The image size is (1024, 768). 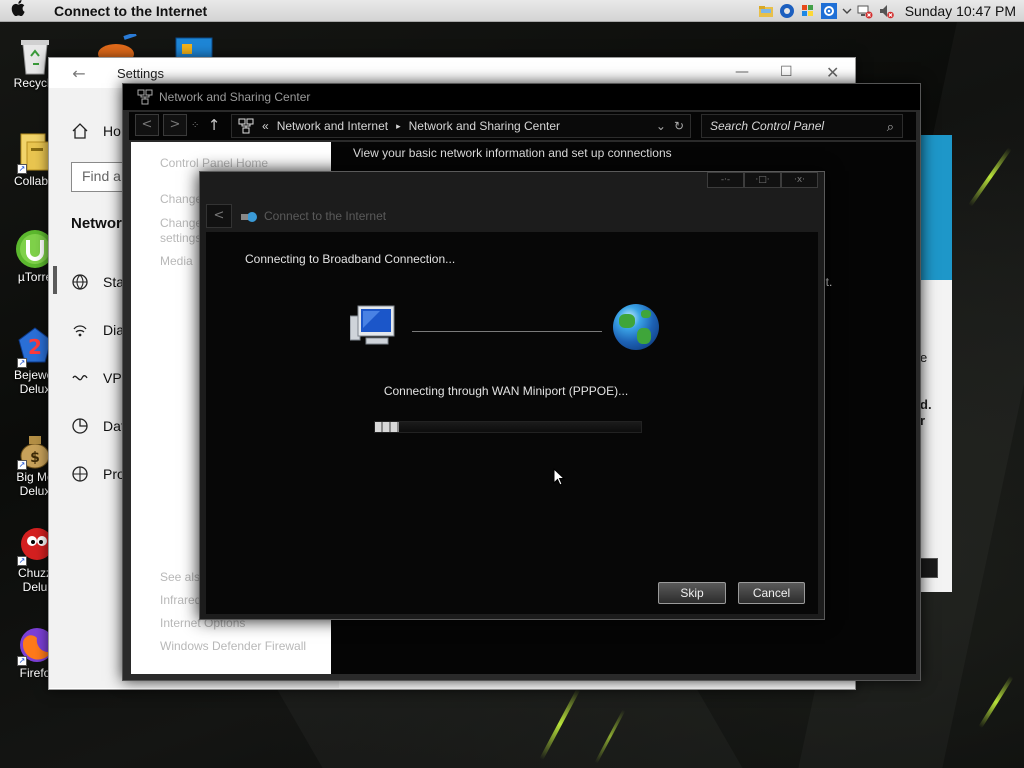 I want to click on gear-icon, so click(x=828, y=10).